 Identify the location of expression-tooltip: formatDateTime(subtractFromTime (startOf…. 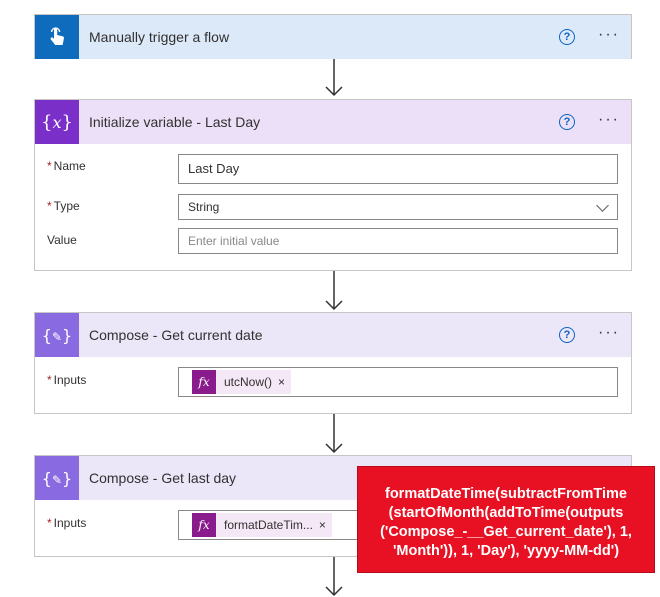
(506, 519).